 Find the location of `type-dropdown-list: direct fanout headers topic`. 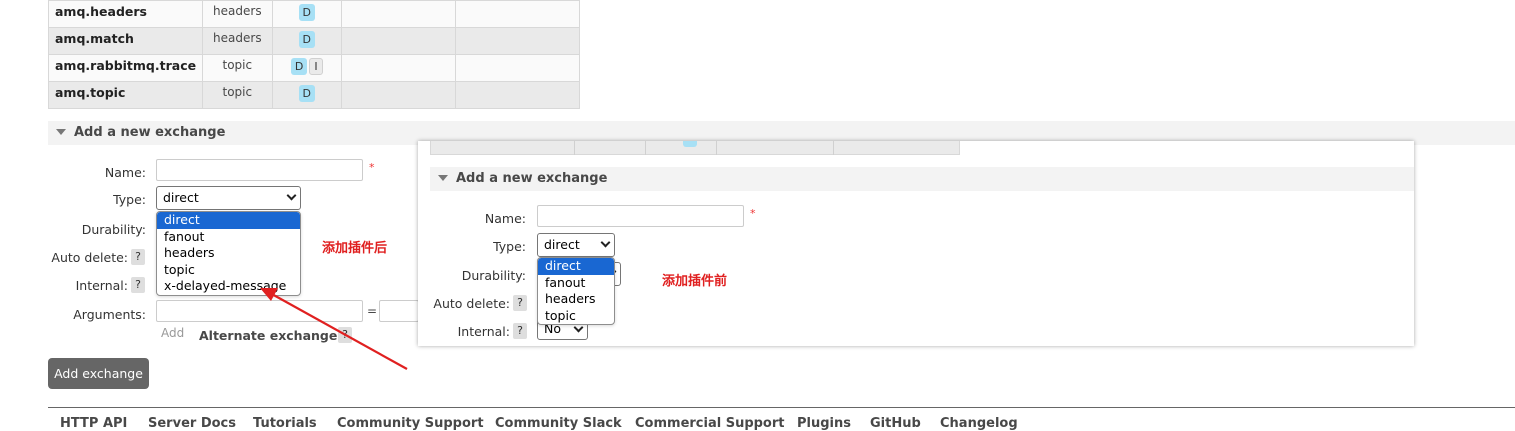

type-dropdown-list: direct fanout headers topic is located at coordinates (576, 291).